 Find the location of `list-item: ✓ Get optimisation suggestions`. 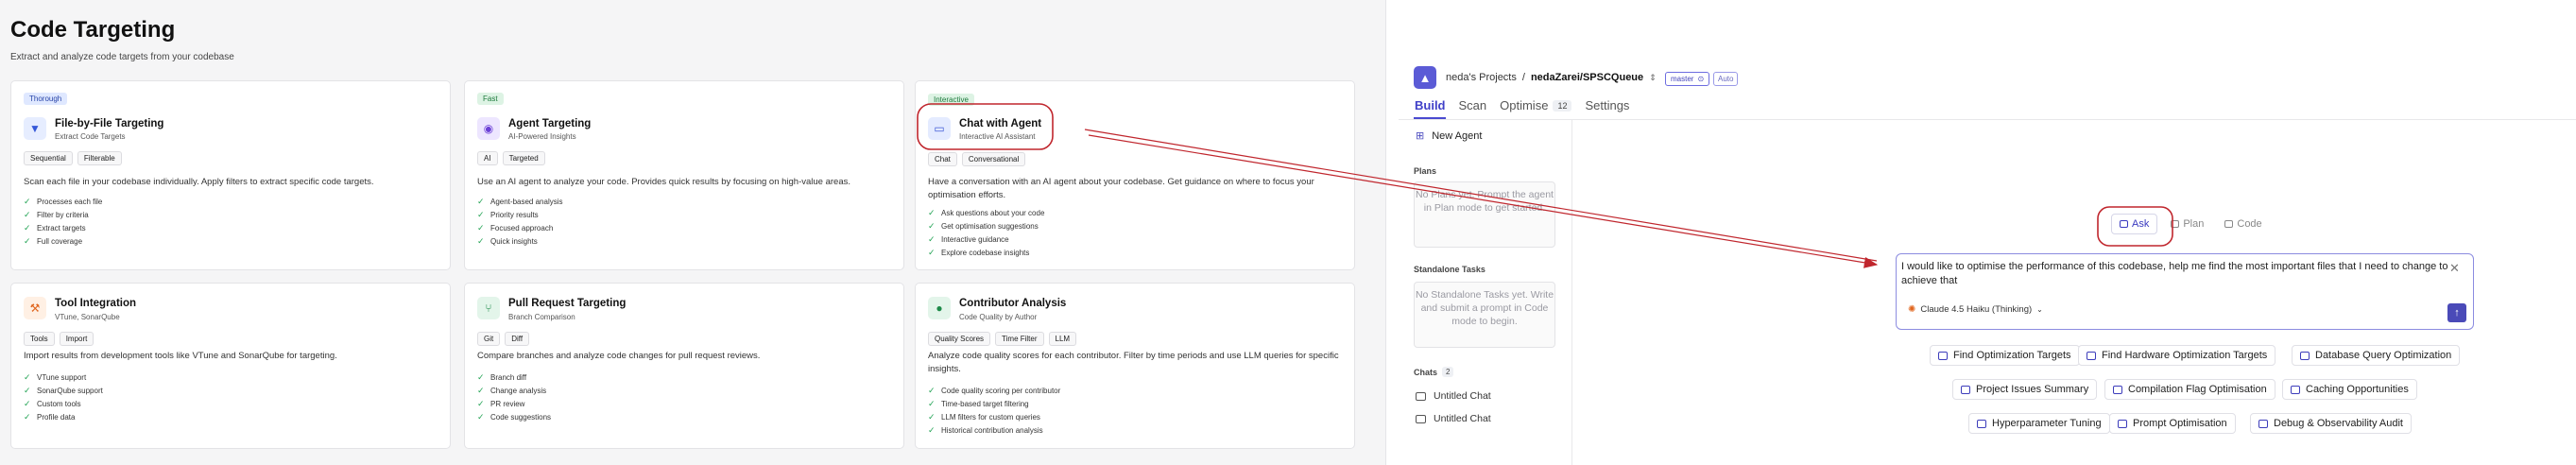

list-item: ✓ Get optimisation suggestions is located at coordinates (983, 225).